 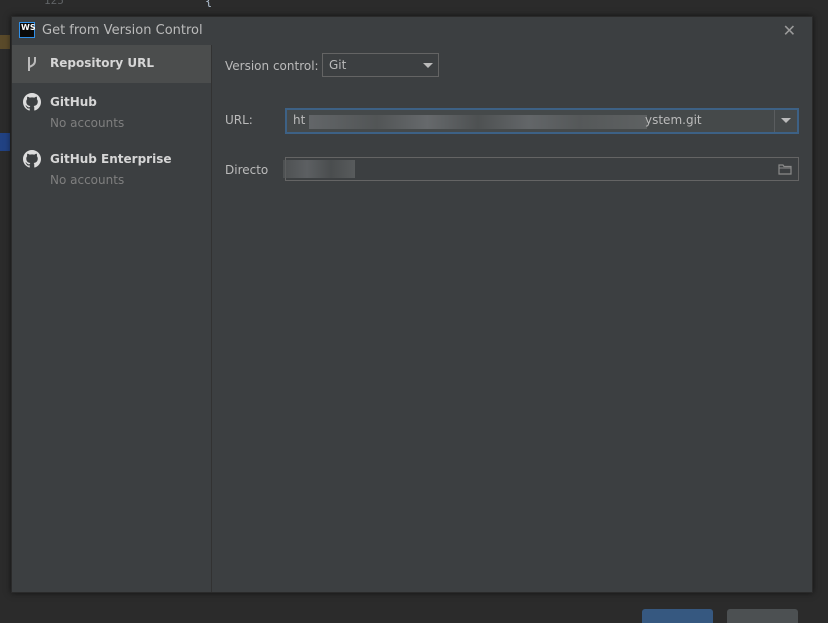 I want to click on editor-selection-marker, so click(x=5, y=142).